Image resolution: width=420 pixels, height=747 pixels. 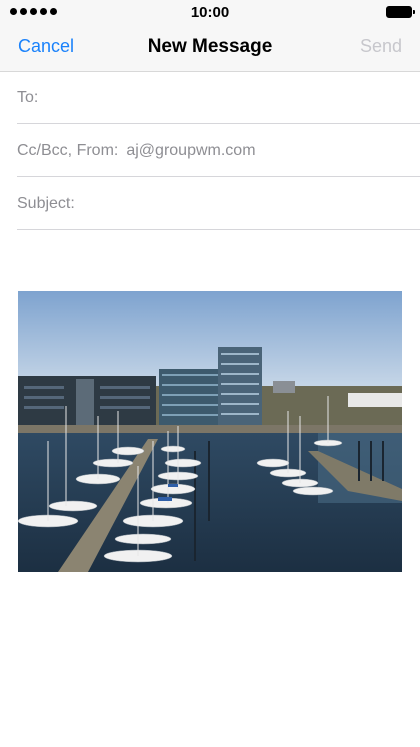 I want to click on to-field: To:, so click(x=218, y=98).